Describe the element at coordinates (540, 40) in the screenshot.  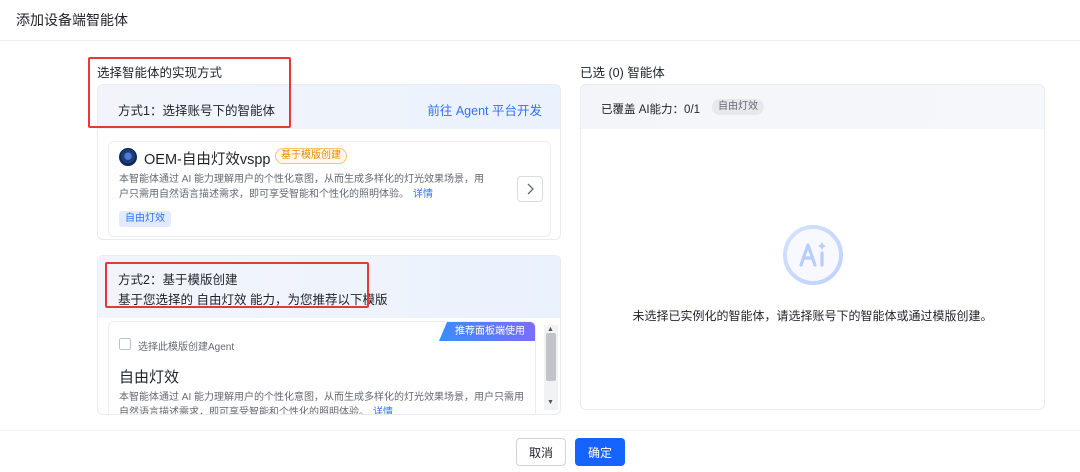
I see `title-divider` at that location.